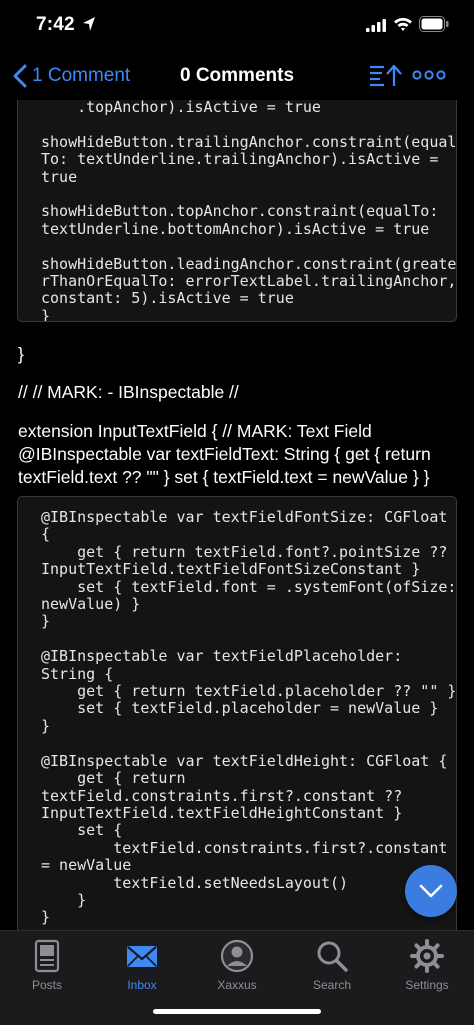 The image size is (474, 1025). Describe the element at coordinates (434, 24) in the screenshot. I see `battery-icon` at that location.